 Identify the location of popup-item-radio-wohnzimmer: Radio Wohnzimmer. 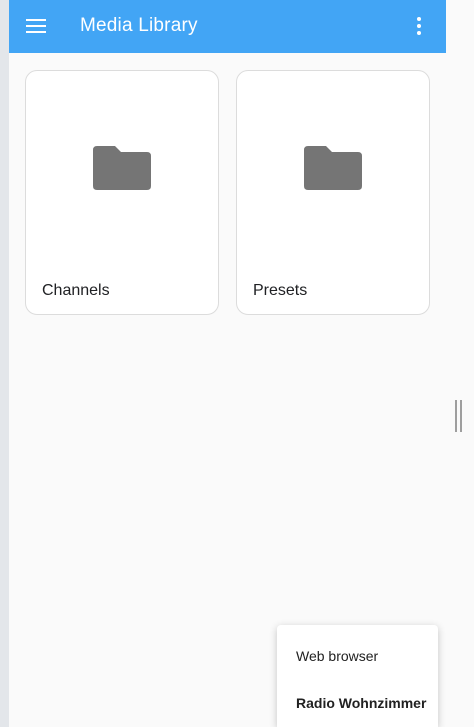
(361, 703).